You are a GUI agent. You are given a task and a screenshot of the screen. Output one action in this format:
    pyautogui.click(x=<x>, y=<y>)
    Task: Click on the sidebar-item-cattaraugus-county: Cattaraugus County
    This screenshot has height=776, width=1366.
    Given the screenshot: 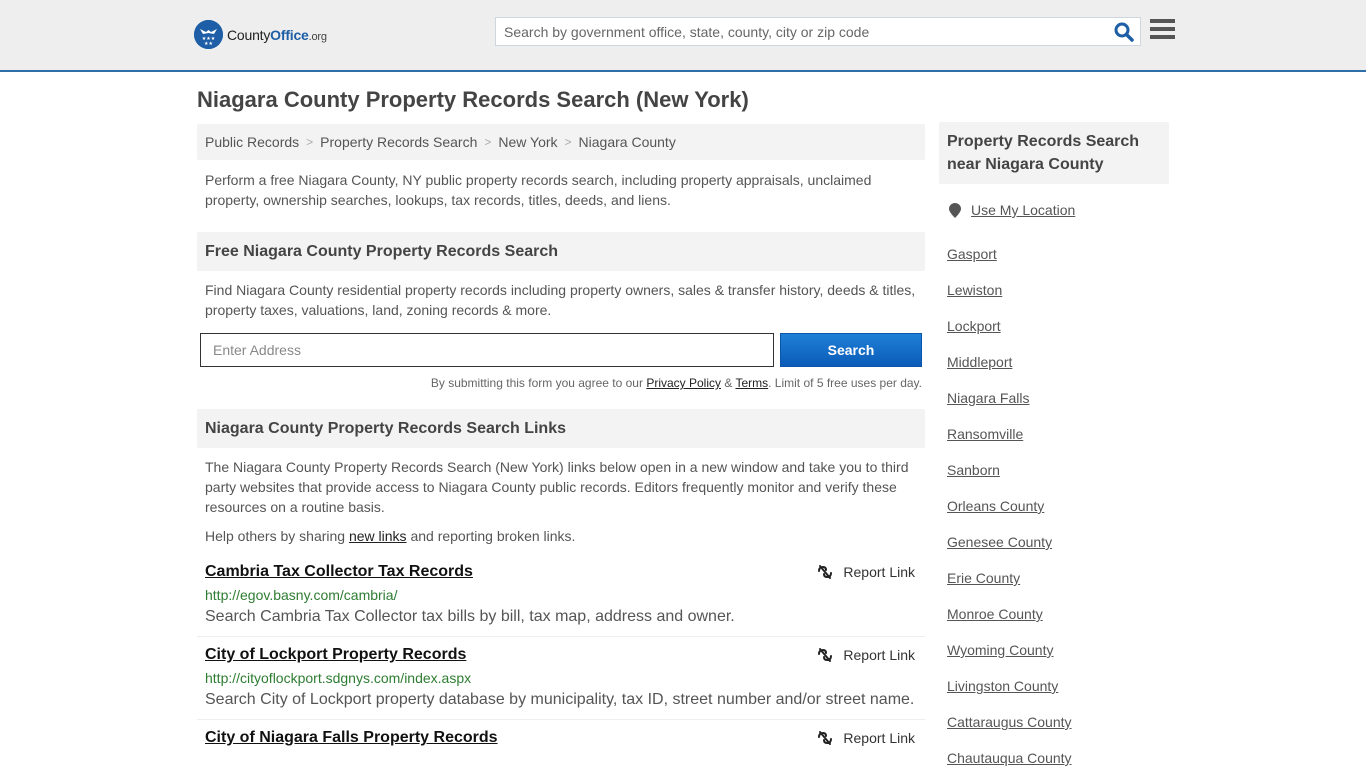 What is the action you would take?
    pyautogui.click(x=1009, y=722)
    